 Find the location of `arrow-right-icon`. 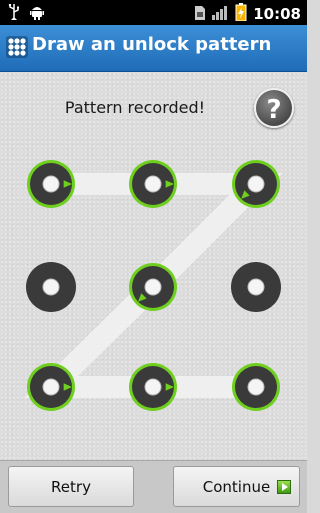

arrow-right-icon is located at coordinates (284, 487).